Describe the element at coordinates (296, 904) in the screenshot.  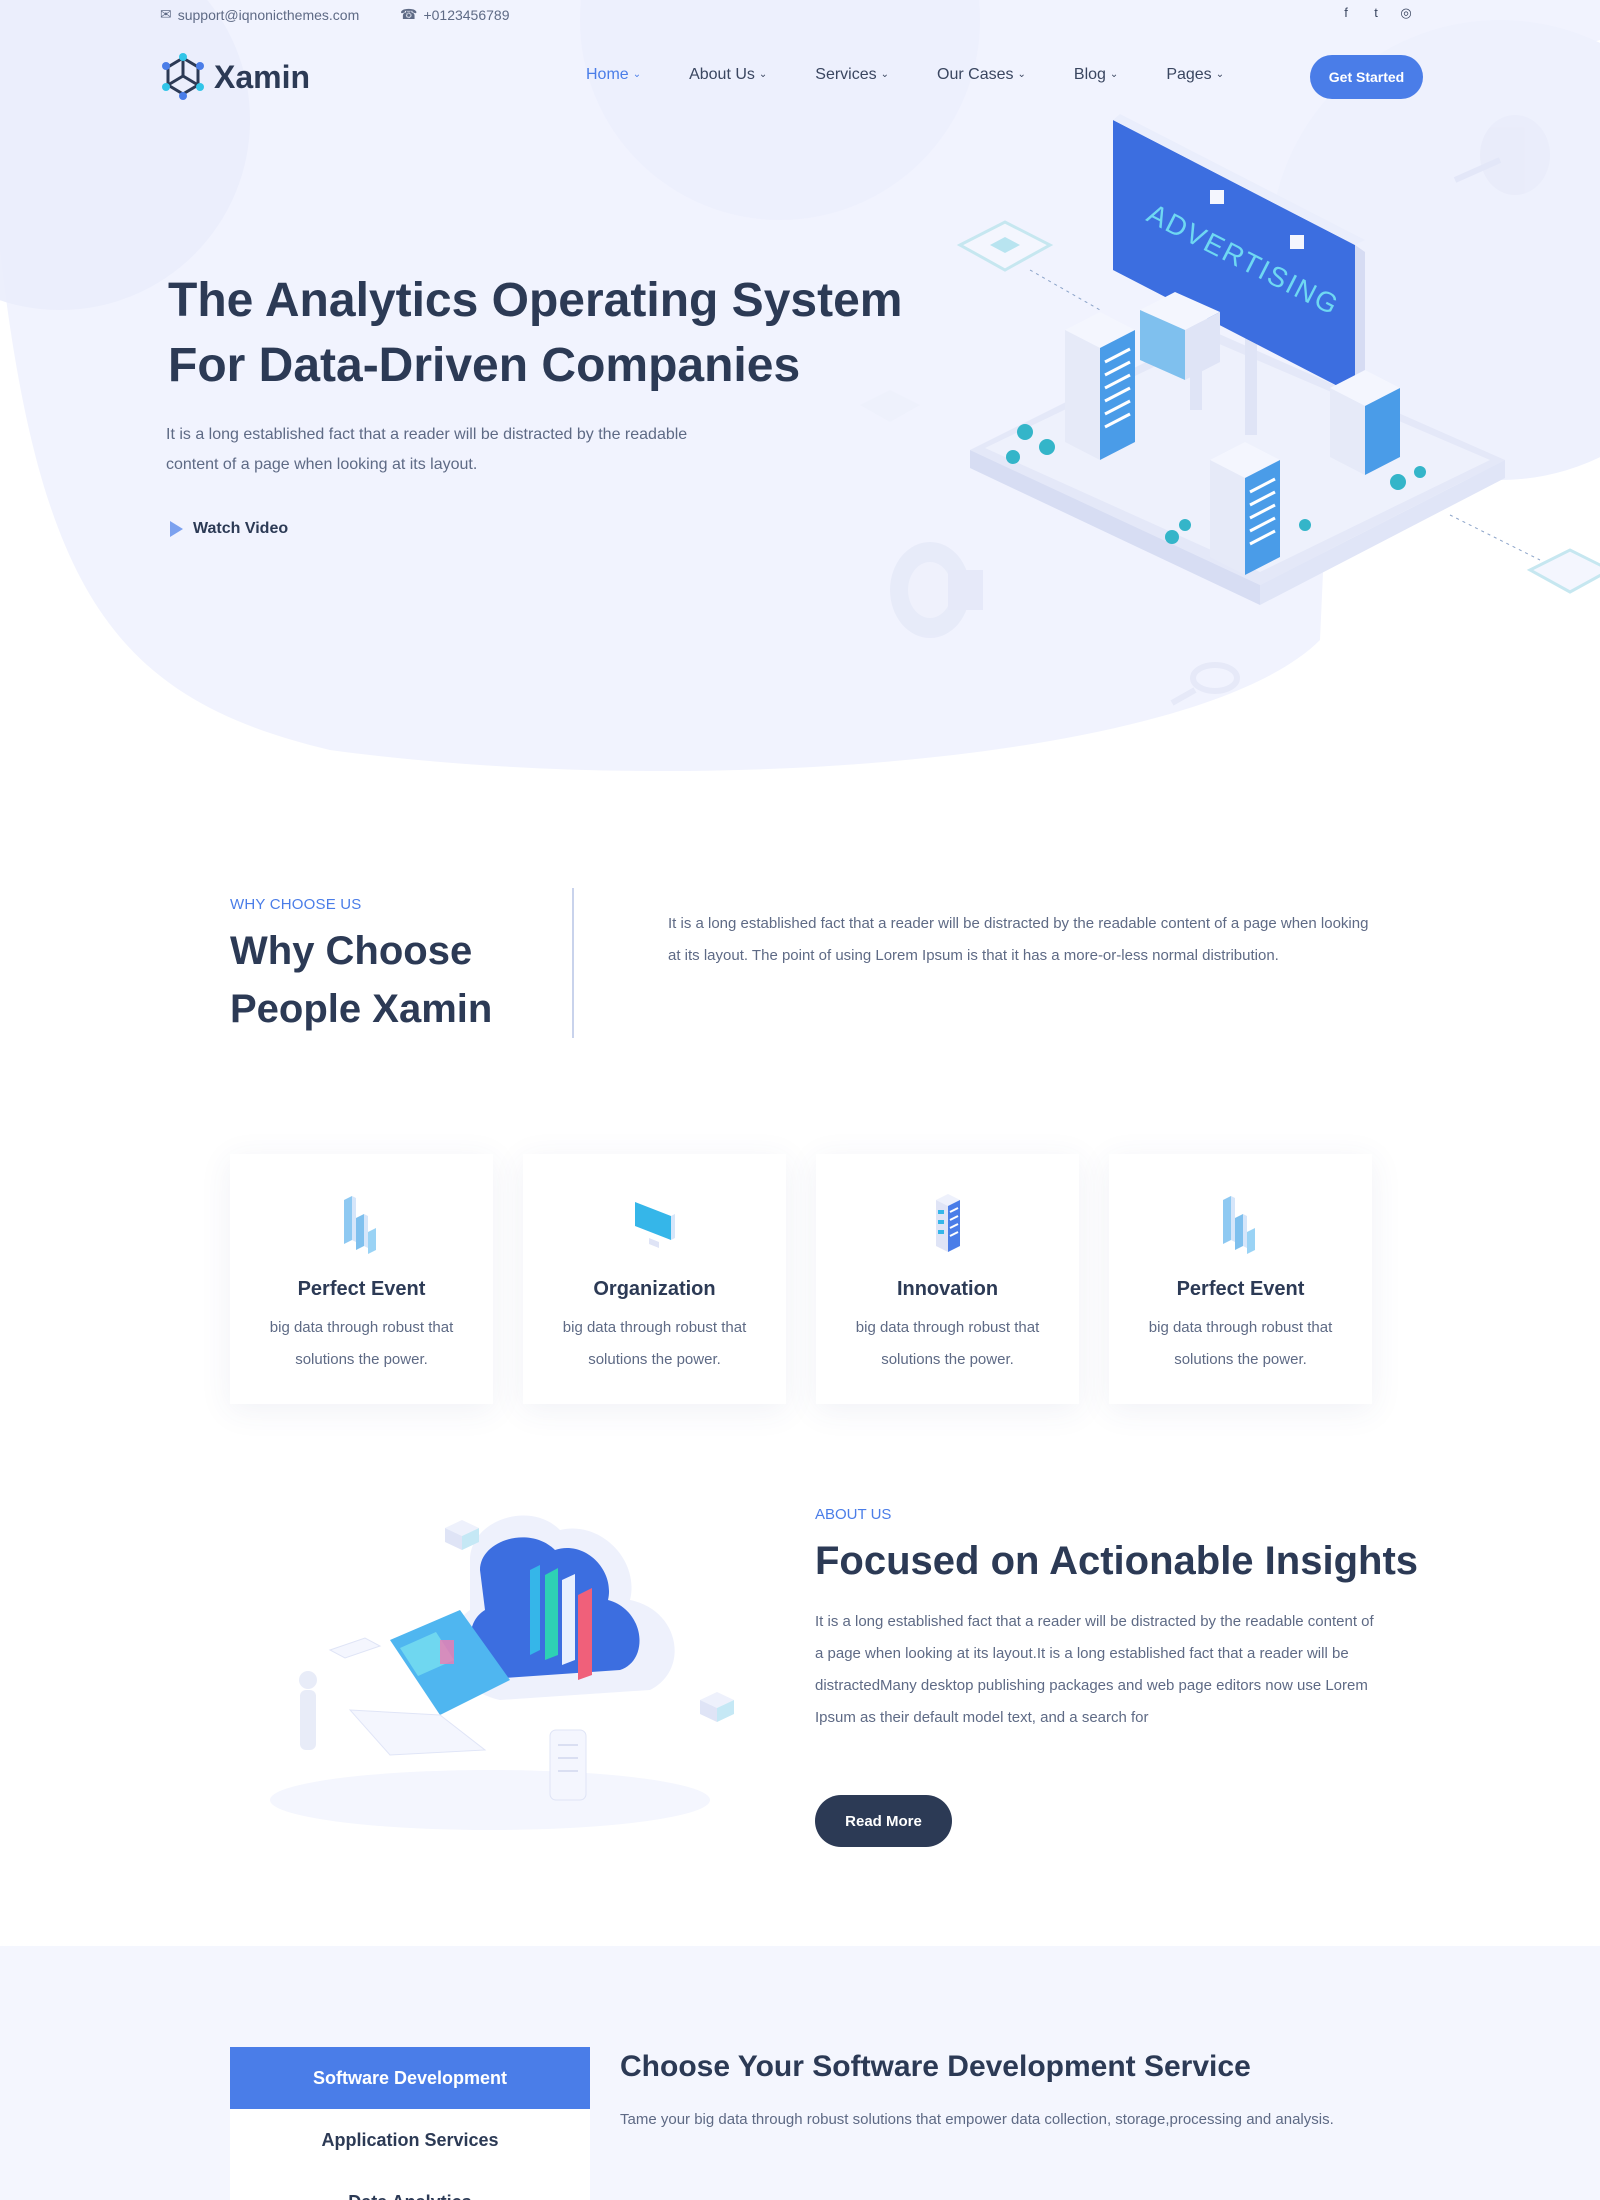
I see `why-choose-subtitle: WHY CHOOSE US` at that location.